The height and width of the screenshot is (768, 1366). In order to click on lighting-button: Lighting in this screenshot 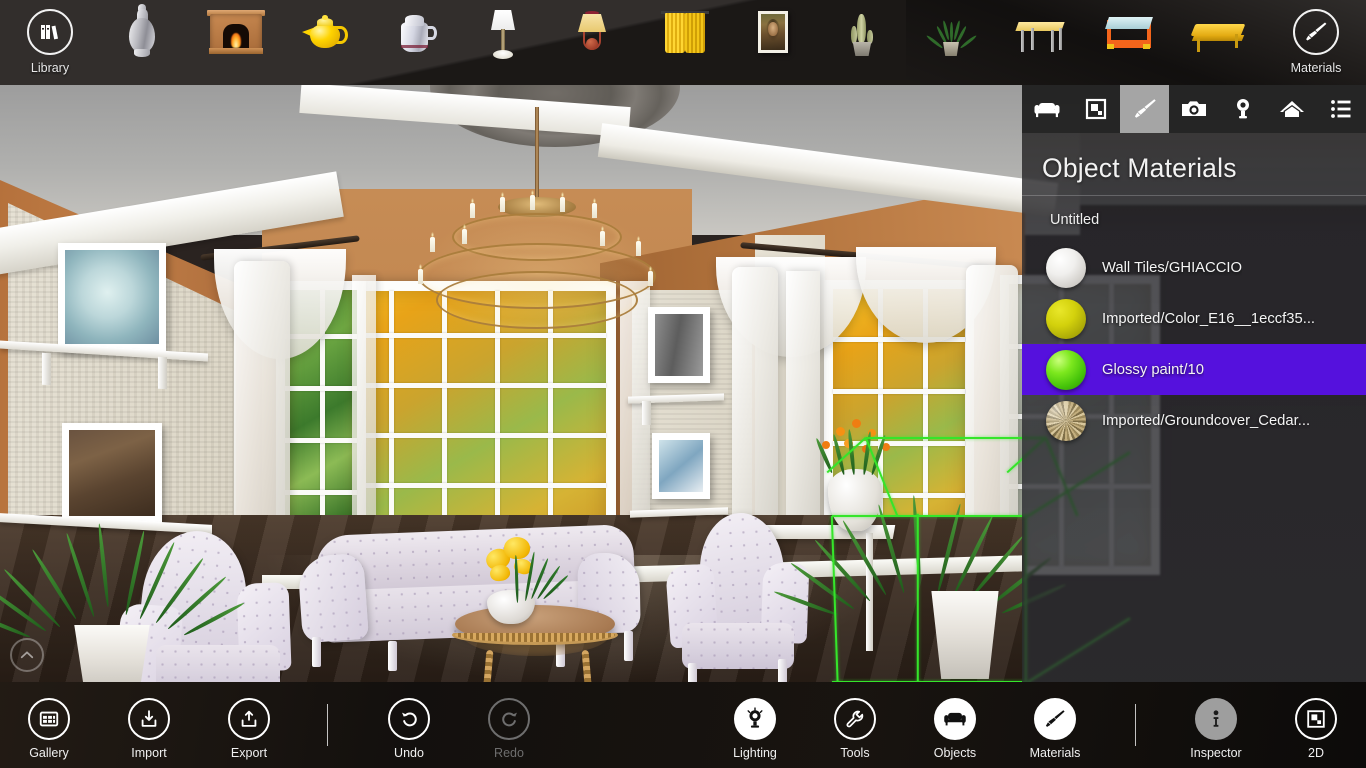, I will do `click(755, 725)`.